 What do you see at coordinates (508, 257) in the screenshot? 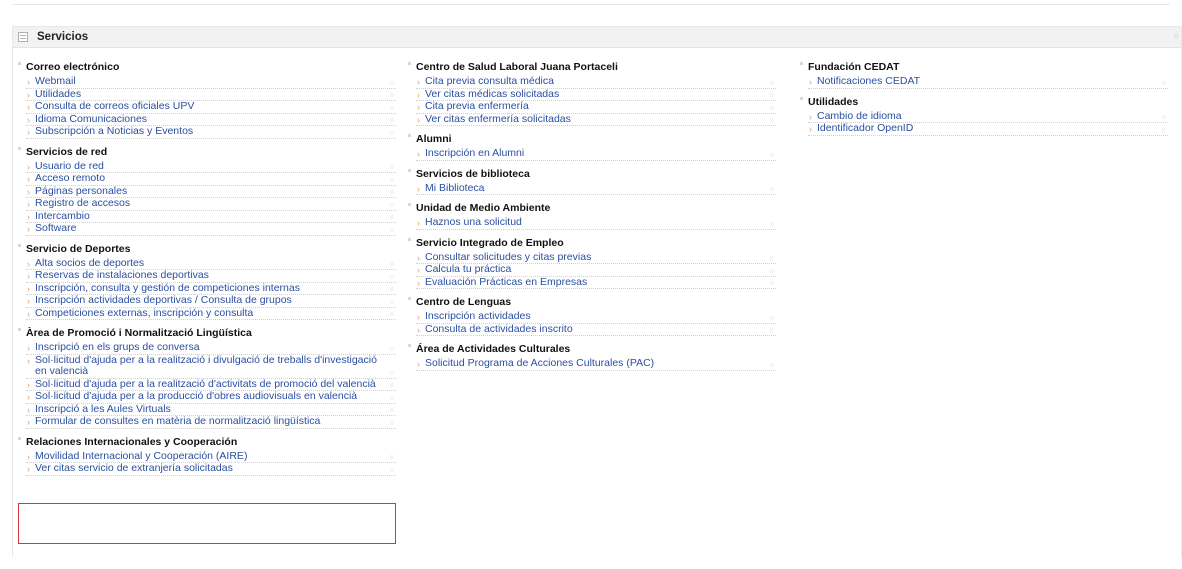
I see `service-link: Consultar solicitudes y citas previas` at bounding box center [508, 257].